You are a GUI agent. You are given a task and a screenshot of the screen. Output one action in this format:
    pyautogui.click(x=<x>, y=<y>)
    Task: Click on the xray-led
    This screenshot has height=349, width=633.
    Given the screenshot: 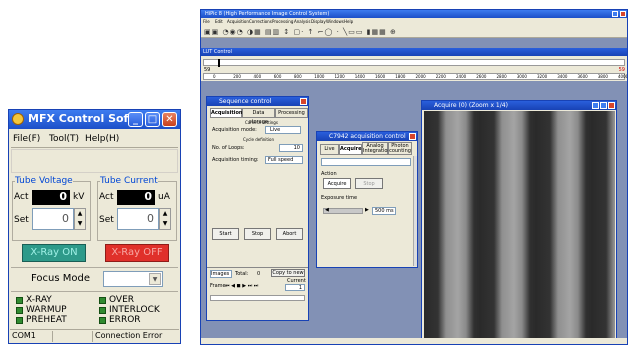 What is the action you would take?
    pyautogui.click(x=19, y=300)
    